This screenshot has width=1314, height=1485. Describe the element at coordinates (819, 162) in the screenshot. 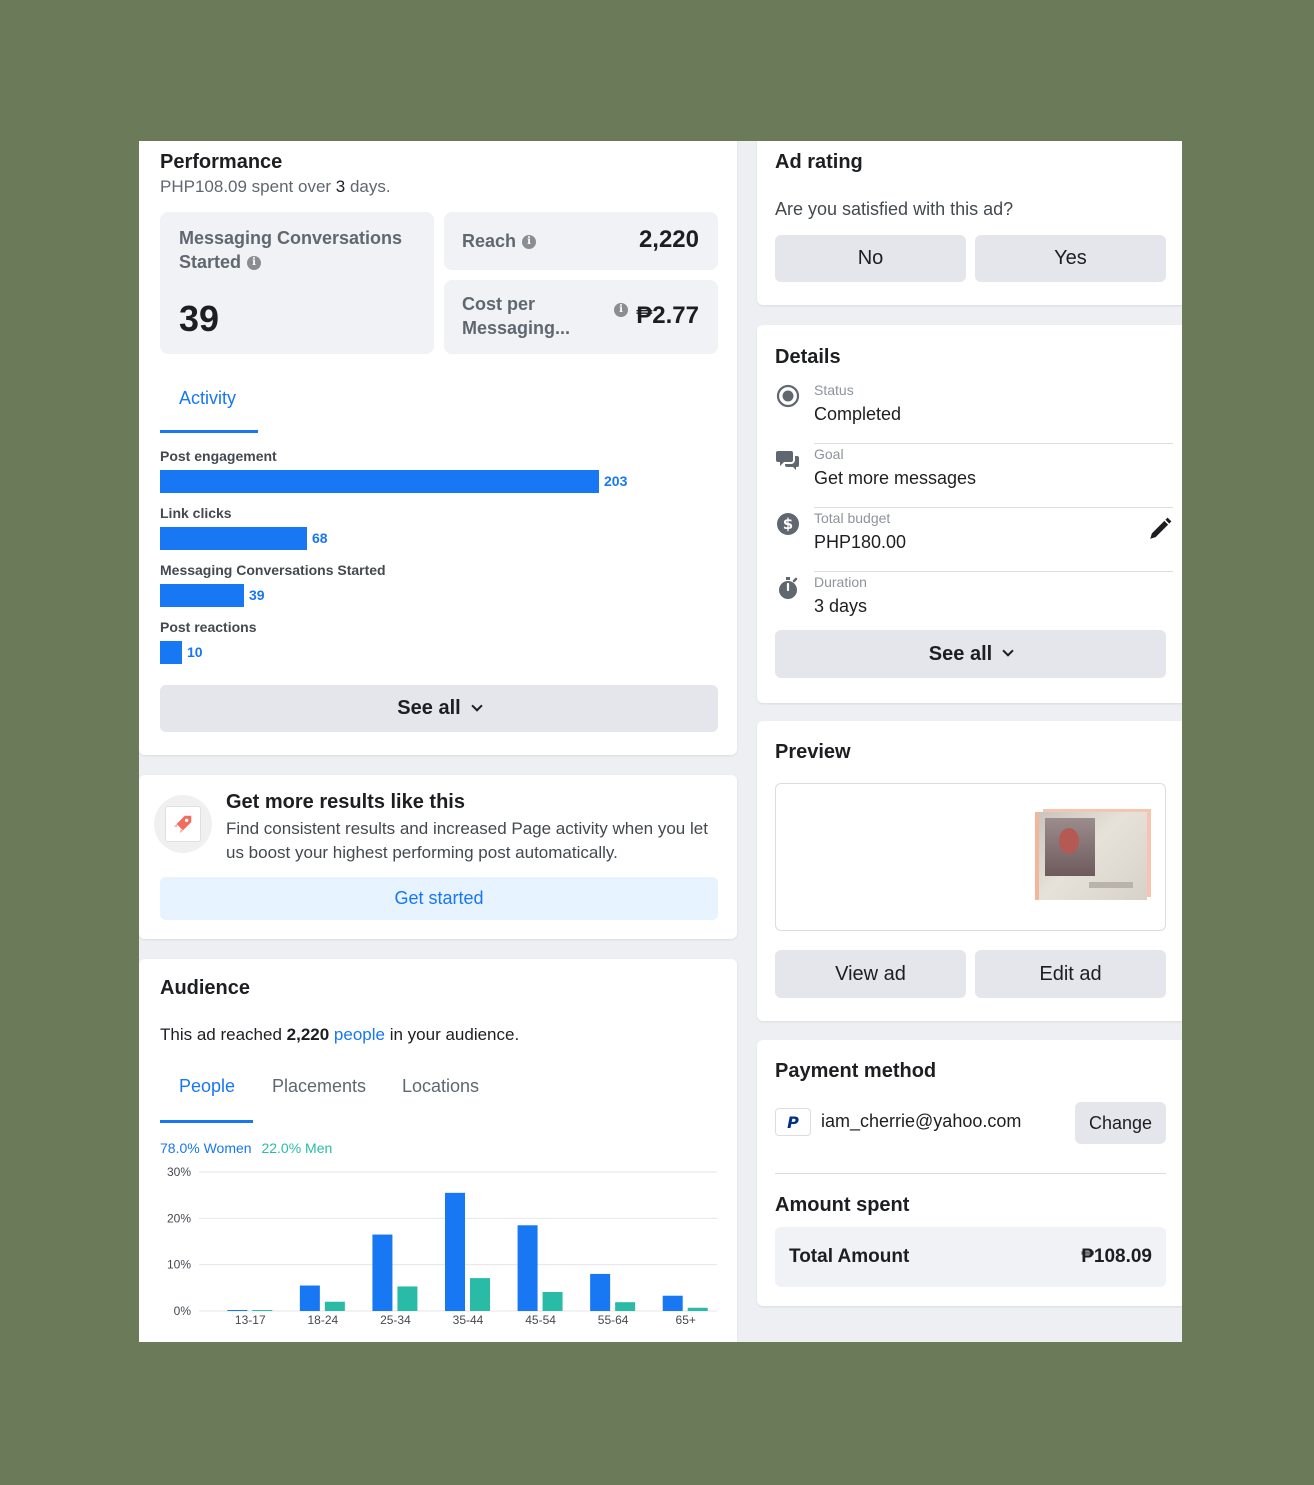

I see `ad-rating-title: Ad rating` at that location.